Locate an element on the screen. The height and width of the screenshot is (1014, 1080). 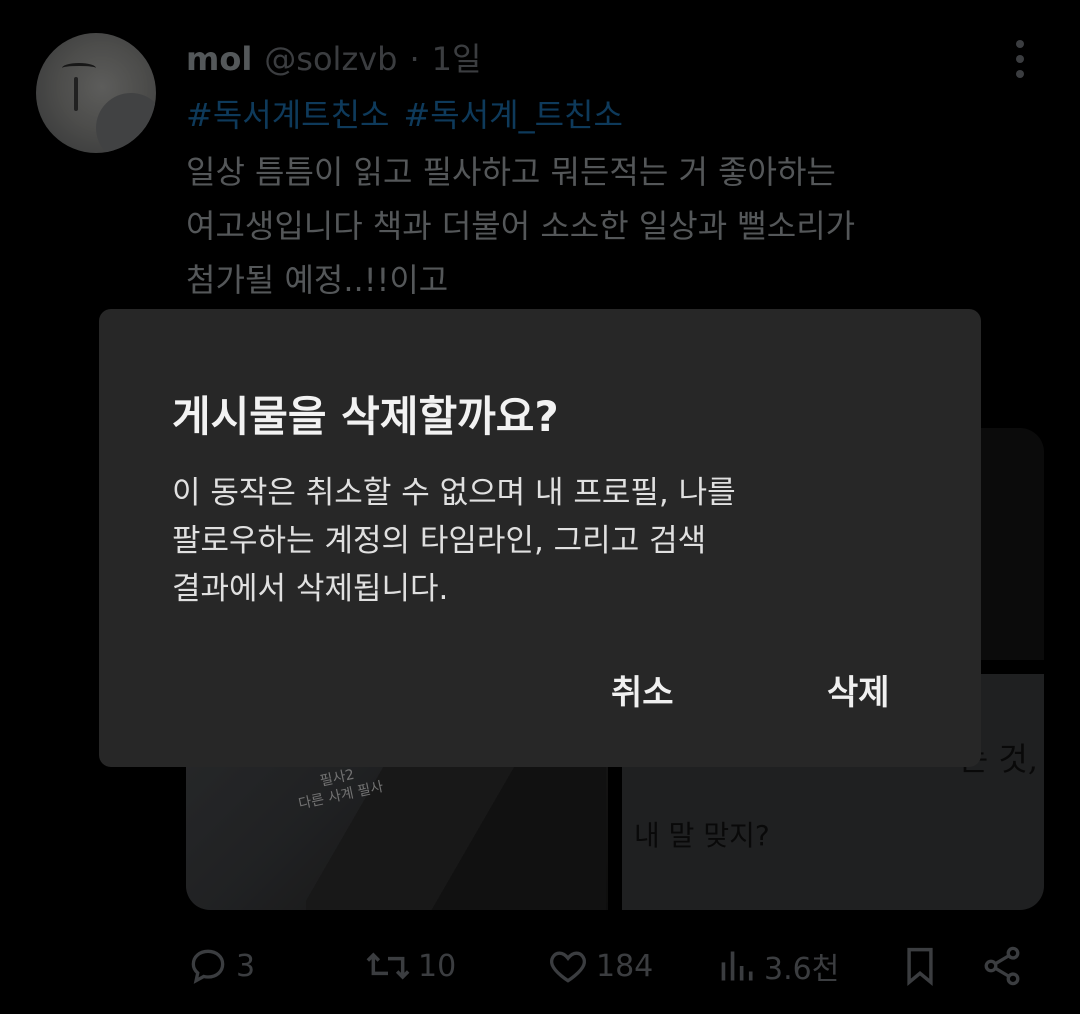
hashtags: #독서계트친소 #독서계_트친소 is located at coordinates (404, 113).